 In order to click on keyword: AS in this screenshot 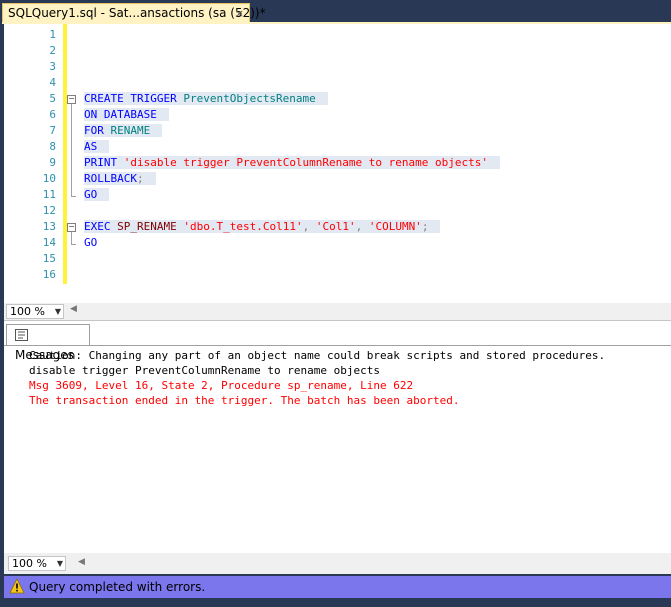, I will do `click(91, 146)`.